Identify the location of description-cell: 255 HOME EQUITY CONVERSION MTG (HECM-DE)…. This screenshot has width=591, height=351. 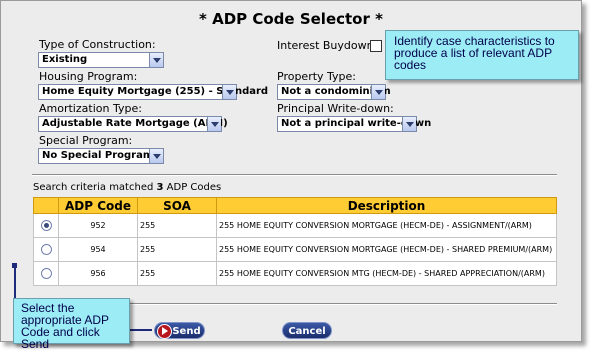
(386, 273).